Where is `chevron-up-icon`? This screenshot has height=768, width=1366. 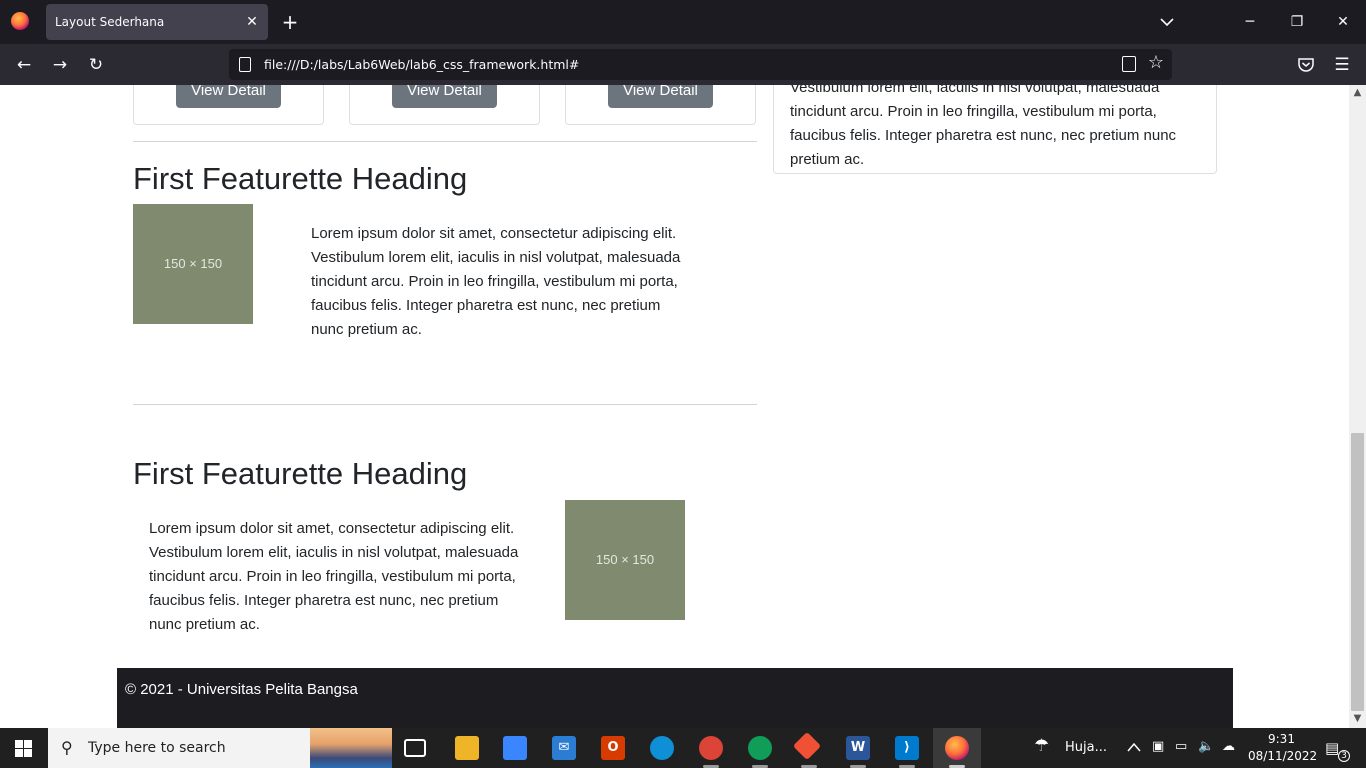
chevron-up-icon is located at coordinates (1134, 747).